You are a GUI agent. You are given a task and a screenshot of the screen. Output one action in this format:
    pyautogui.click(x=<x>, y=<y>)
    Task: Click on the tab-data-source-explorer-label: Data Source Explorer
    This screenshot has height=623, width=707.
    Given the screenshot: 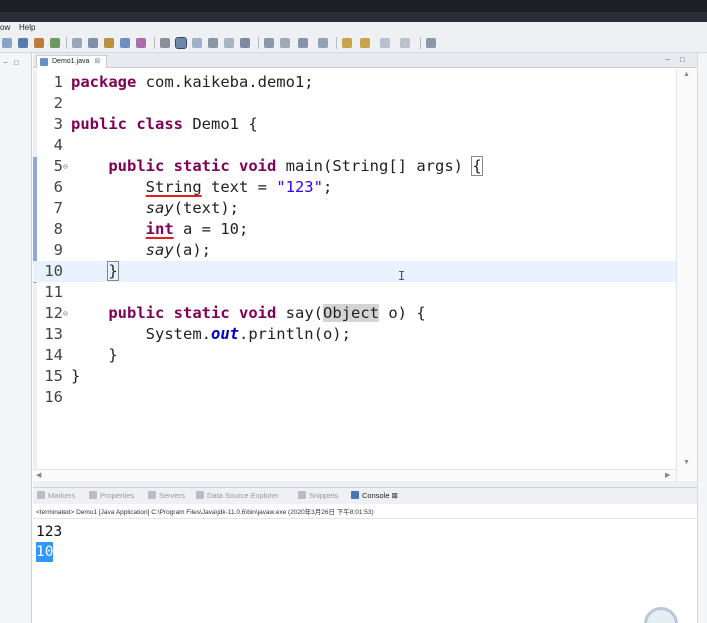 What is the action you would take?
    pyautogui.click(x=243, y=495)
    